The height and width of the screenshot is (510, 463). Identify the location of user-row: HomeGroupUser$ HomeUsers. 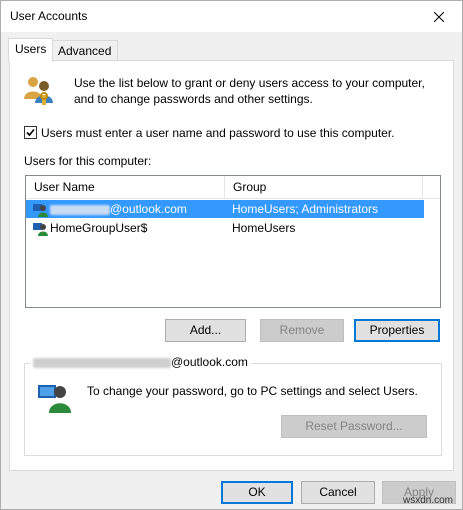
(225, 228).